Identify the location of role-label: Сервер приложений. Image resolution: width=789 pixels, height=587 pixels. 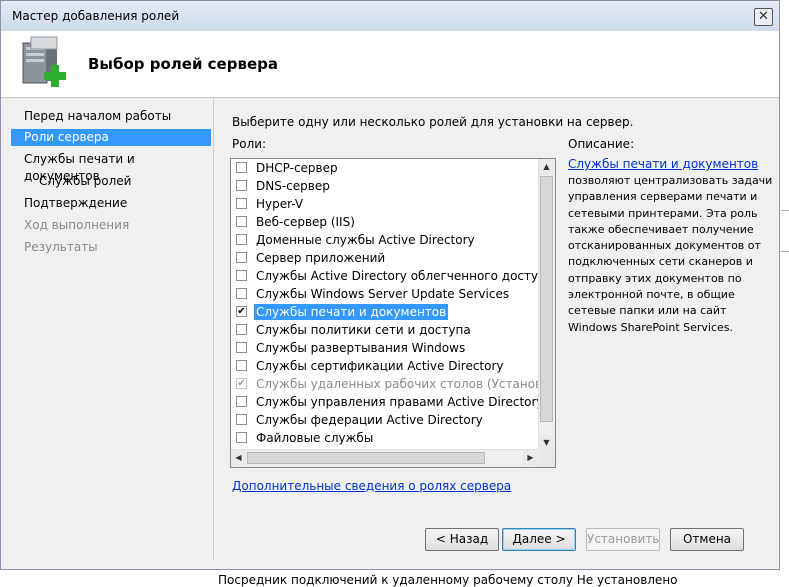
(320, 258).